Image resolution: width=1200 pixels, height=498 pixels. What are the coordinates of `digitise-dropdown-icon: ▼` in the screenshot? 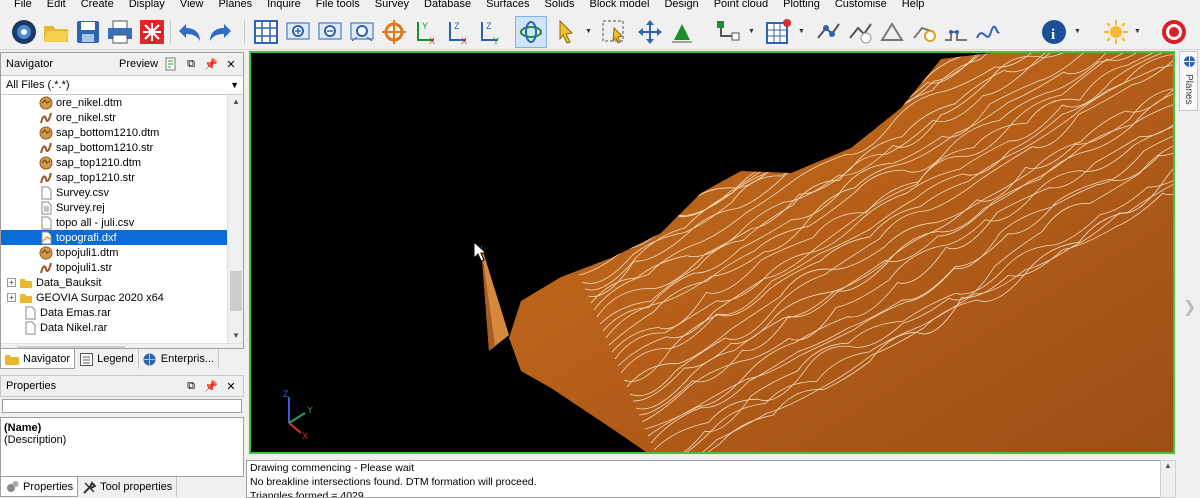 It's located at (752, 33).